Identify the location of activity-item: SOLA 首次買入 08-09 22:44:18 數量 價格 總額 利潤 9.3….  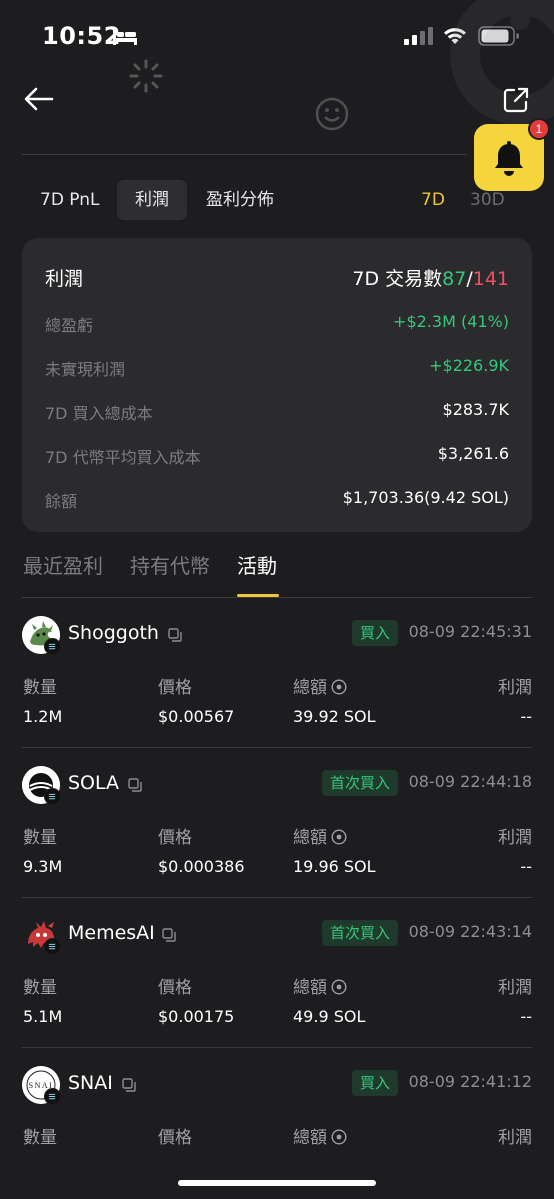
(277, 823).